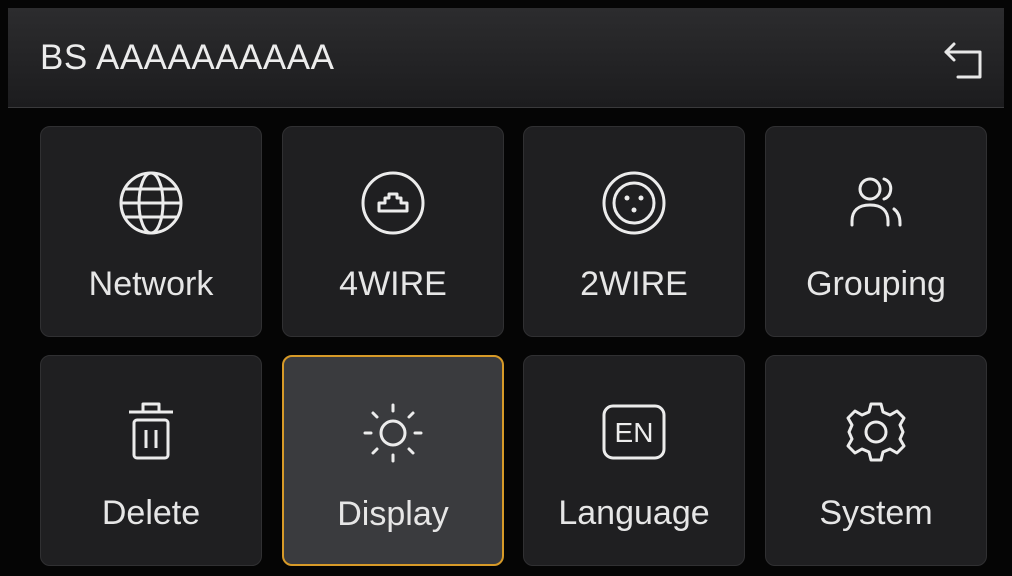 This screenshot has width=1012, height=576. I want to click on tile-network: Network, so click(151, 231).